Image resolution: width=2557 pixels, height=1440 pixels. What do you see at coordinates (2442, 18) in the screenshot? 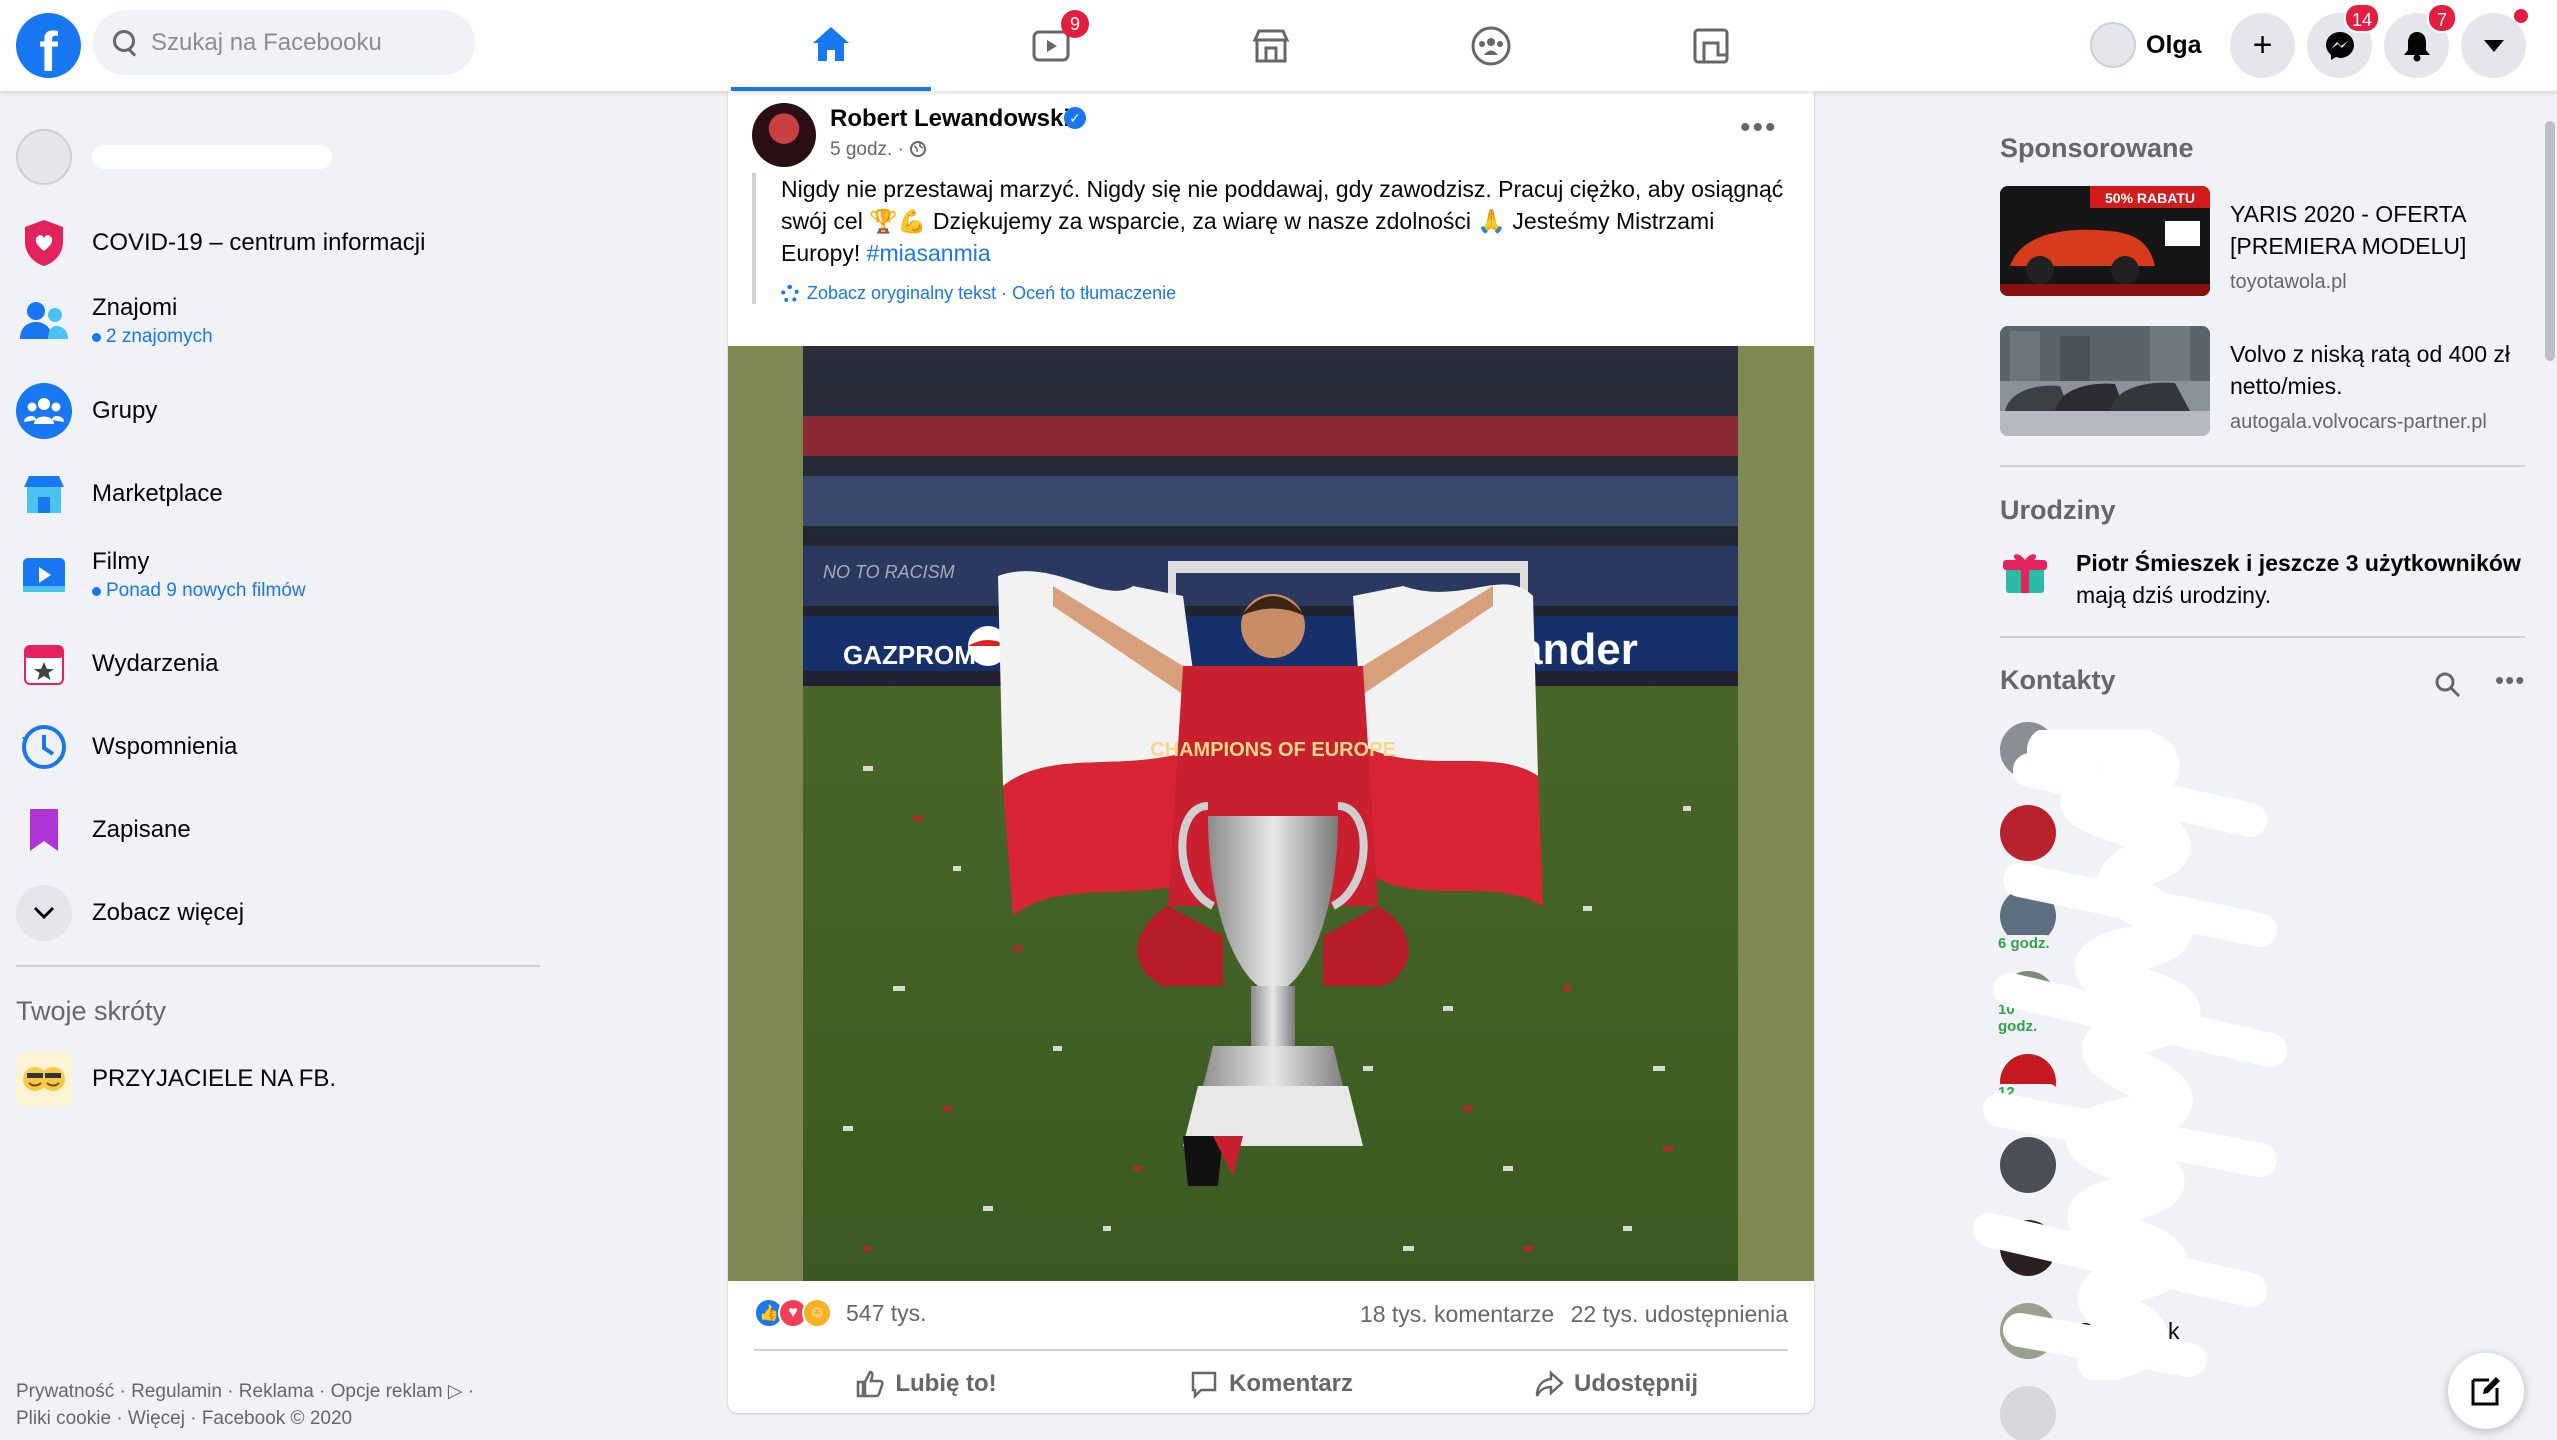
I see `notifications-badge: 7` at bounding box center [2442, 18].